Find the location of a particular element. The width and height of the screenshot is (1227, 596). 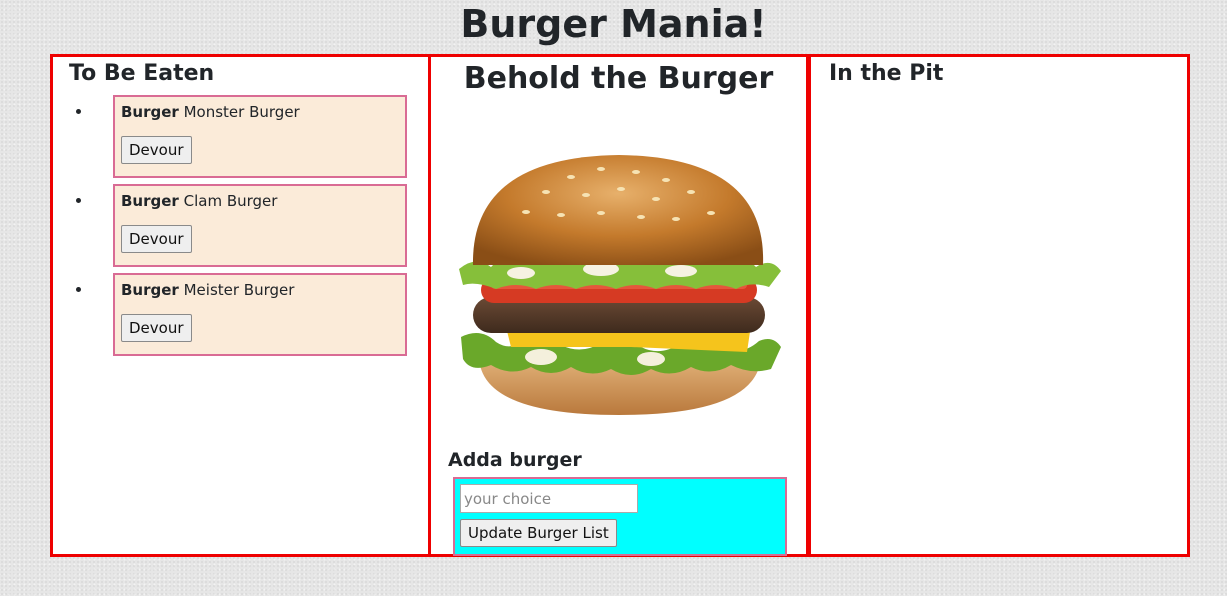

burger-name: Monster Burger is located at coordinates (241, 112).